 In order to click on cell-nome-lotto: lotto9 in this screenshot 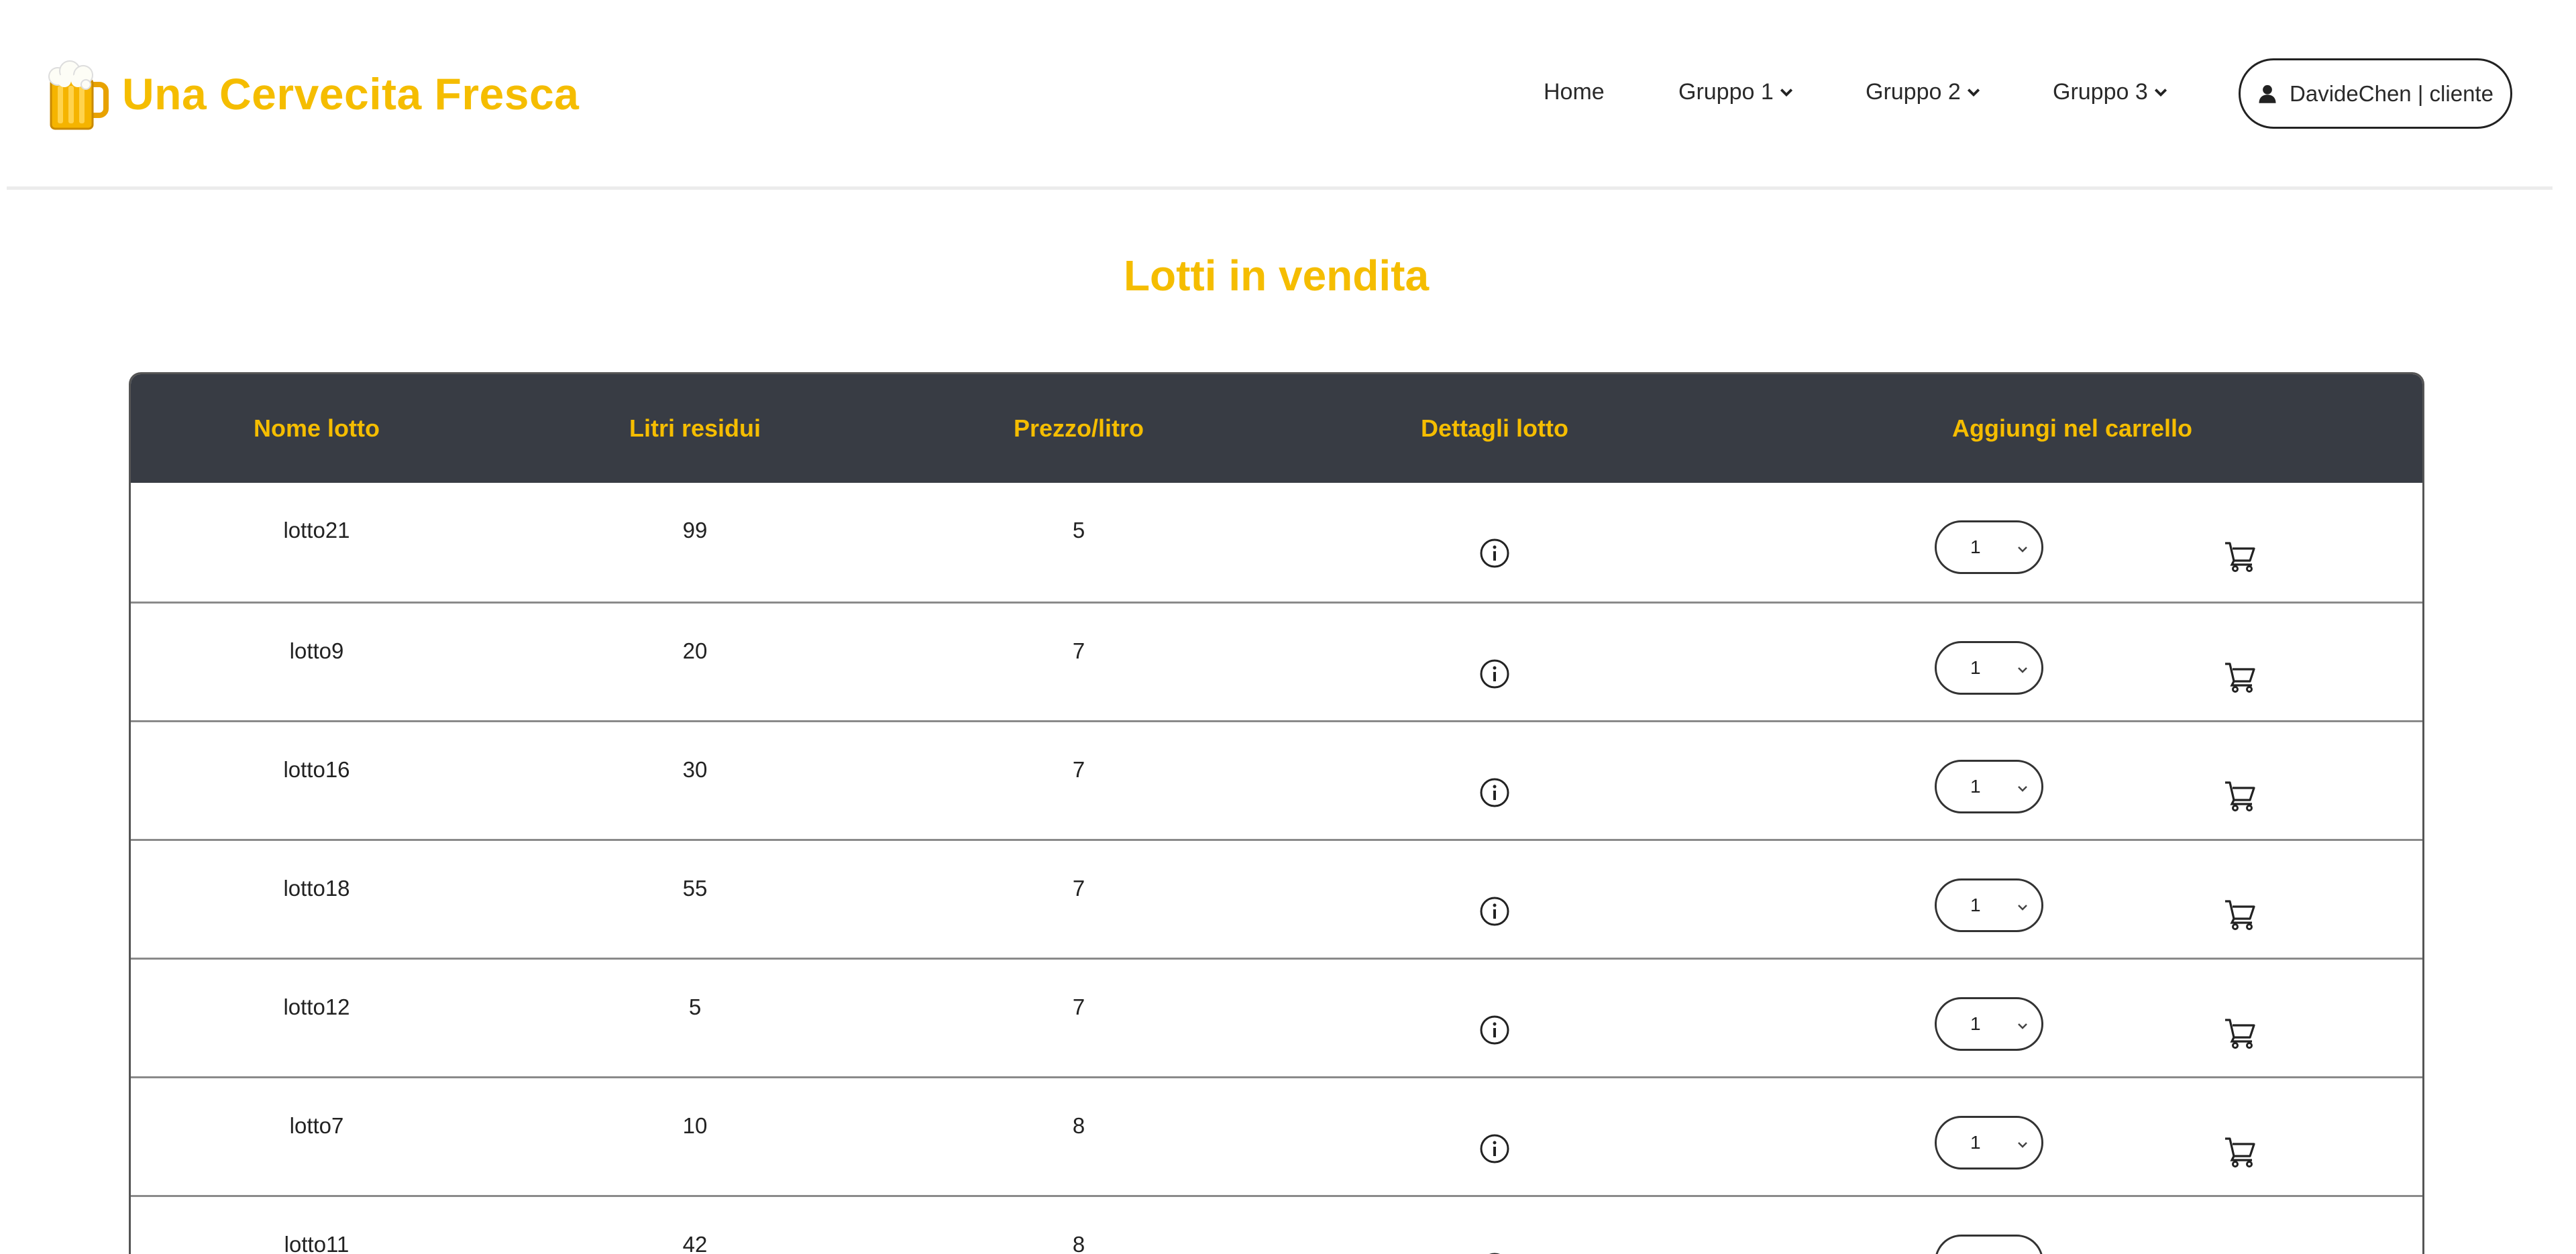, I will do `click(316, 650)`.